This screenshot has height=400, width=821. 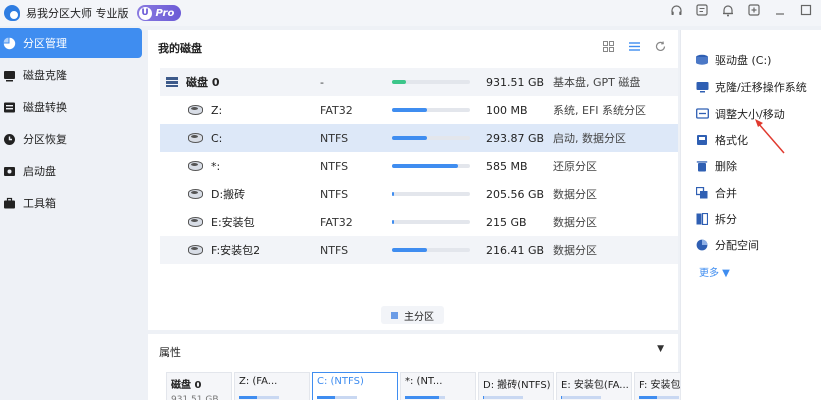 What do you see at coordinates (9, 43) in the screenshot?
I see `pie-chart-icon` at bounding box center [9, 43].